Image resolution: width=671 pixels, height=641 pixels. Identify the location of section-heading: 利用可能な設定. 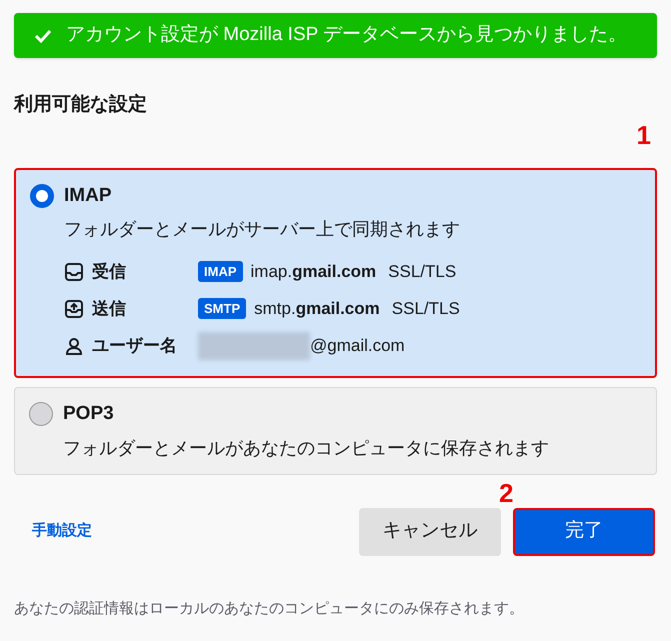
(80, 104).